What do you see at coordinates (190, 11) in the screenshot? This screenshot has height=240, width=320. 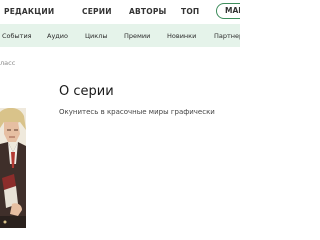 I see `nav-item-top: ТОП` at bounding box center [190, 11].